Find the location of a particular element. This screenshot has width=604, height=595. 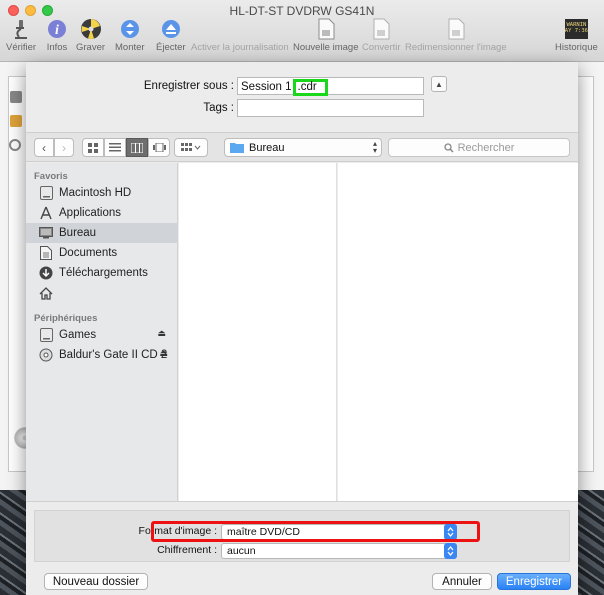

toolbar-mount-button: Monter is located at coordinates (130, 35).